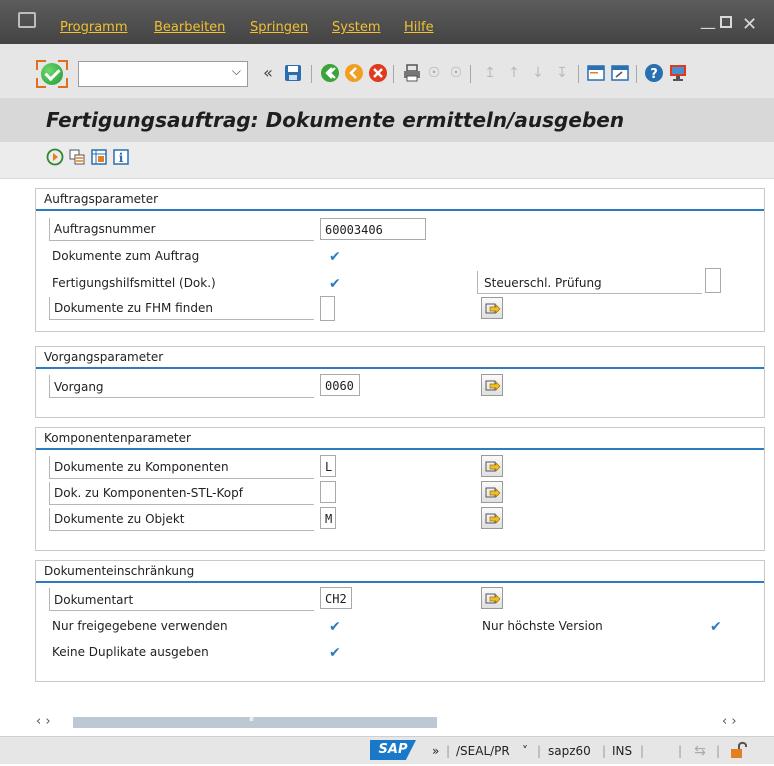 The width and height of the screenshot is (774, 766). What do you see at coordinates (336, 284) in the screenshot?
I see `fhm-checkbox: ✔` at bounding box center [336, 284].